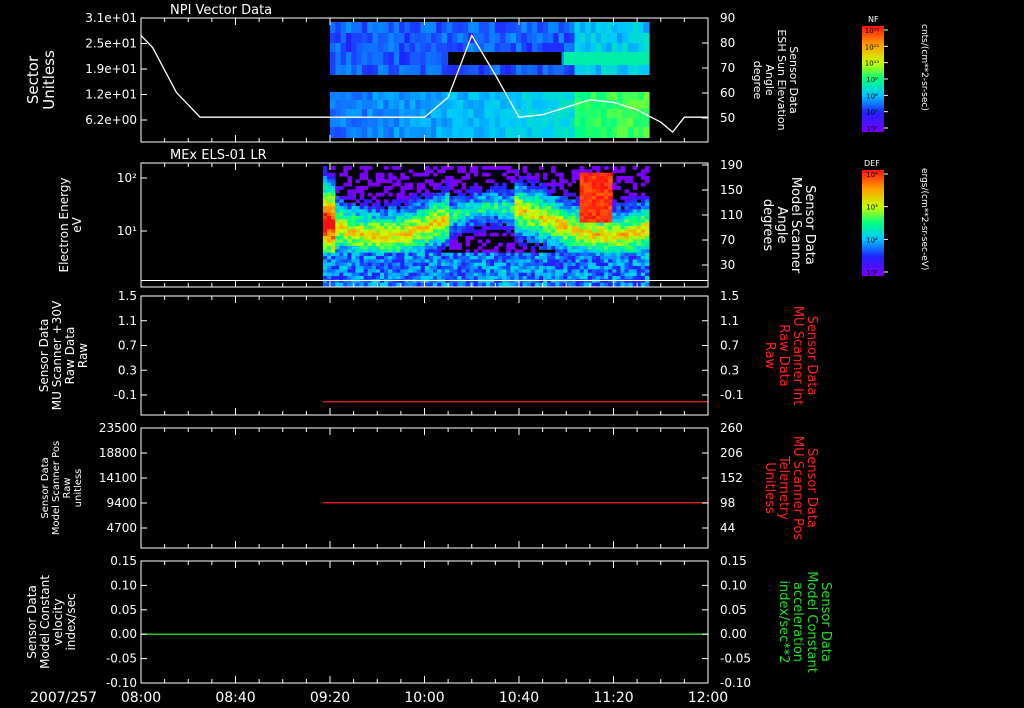 Image resolution: width=1024 pixels, height=708 pixels. Describe the element at coordinates (781, 225) in the screenshot. I see `right-axis-label: Angle` at that location.